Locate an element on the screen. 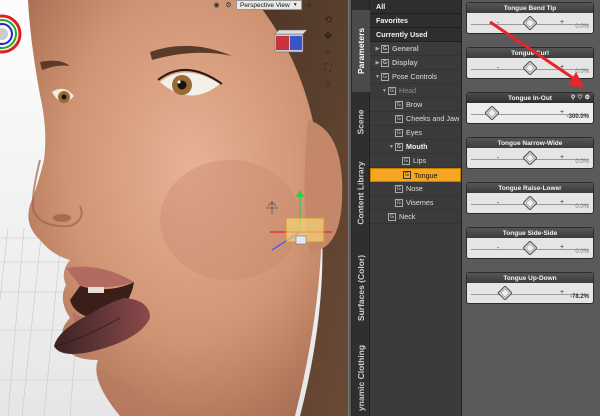  tree-item-neck: G Neck is located at coordinates (415, 217).